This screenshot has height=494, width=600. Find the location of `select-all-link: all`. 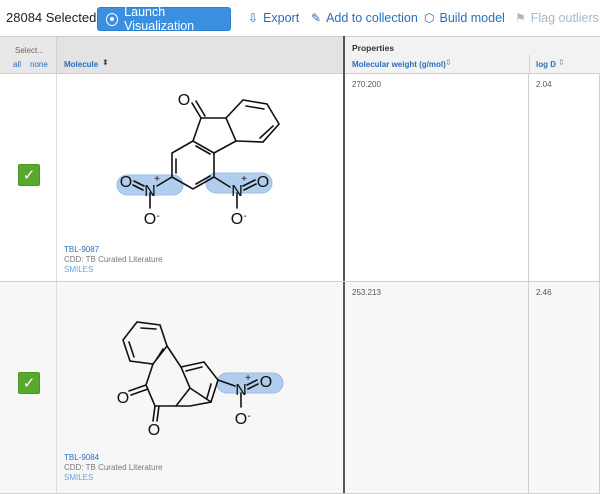

select-all-link: all is located at coordinates (17, 64).